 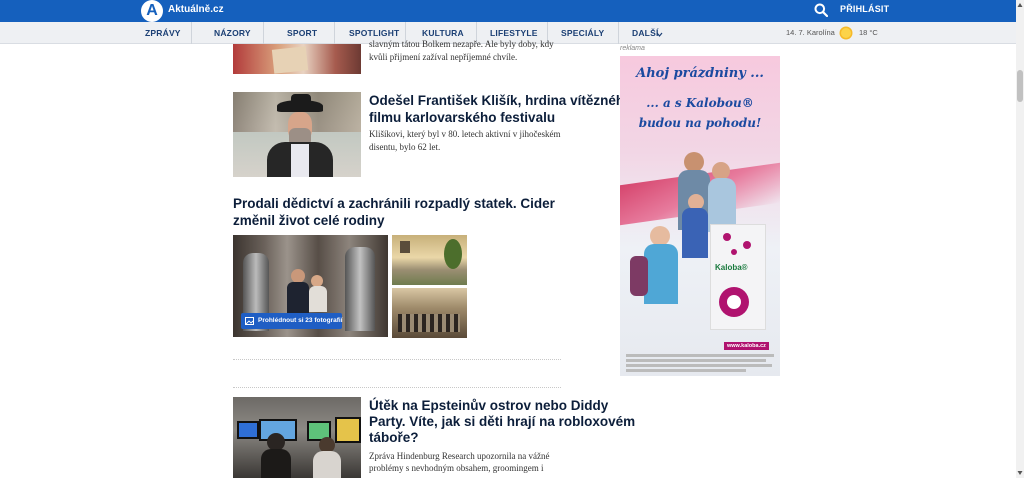 What do you see at coordinates (734, 302) in the screenshot?
I see `ad-product-seal` at bounding box center [734, 302].